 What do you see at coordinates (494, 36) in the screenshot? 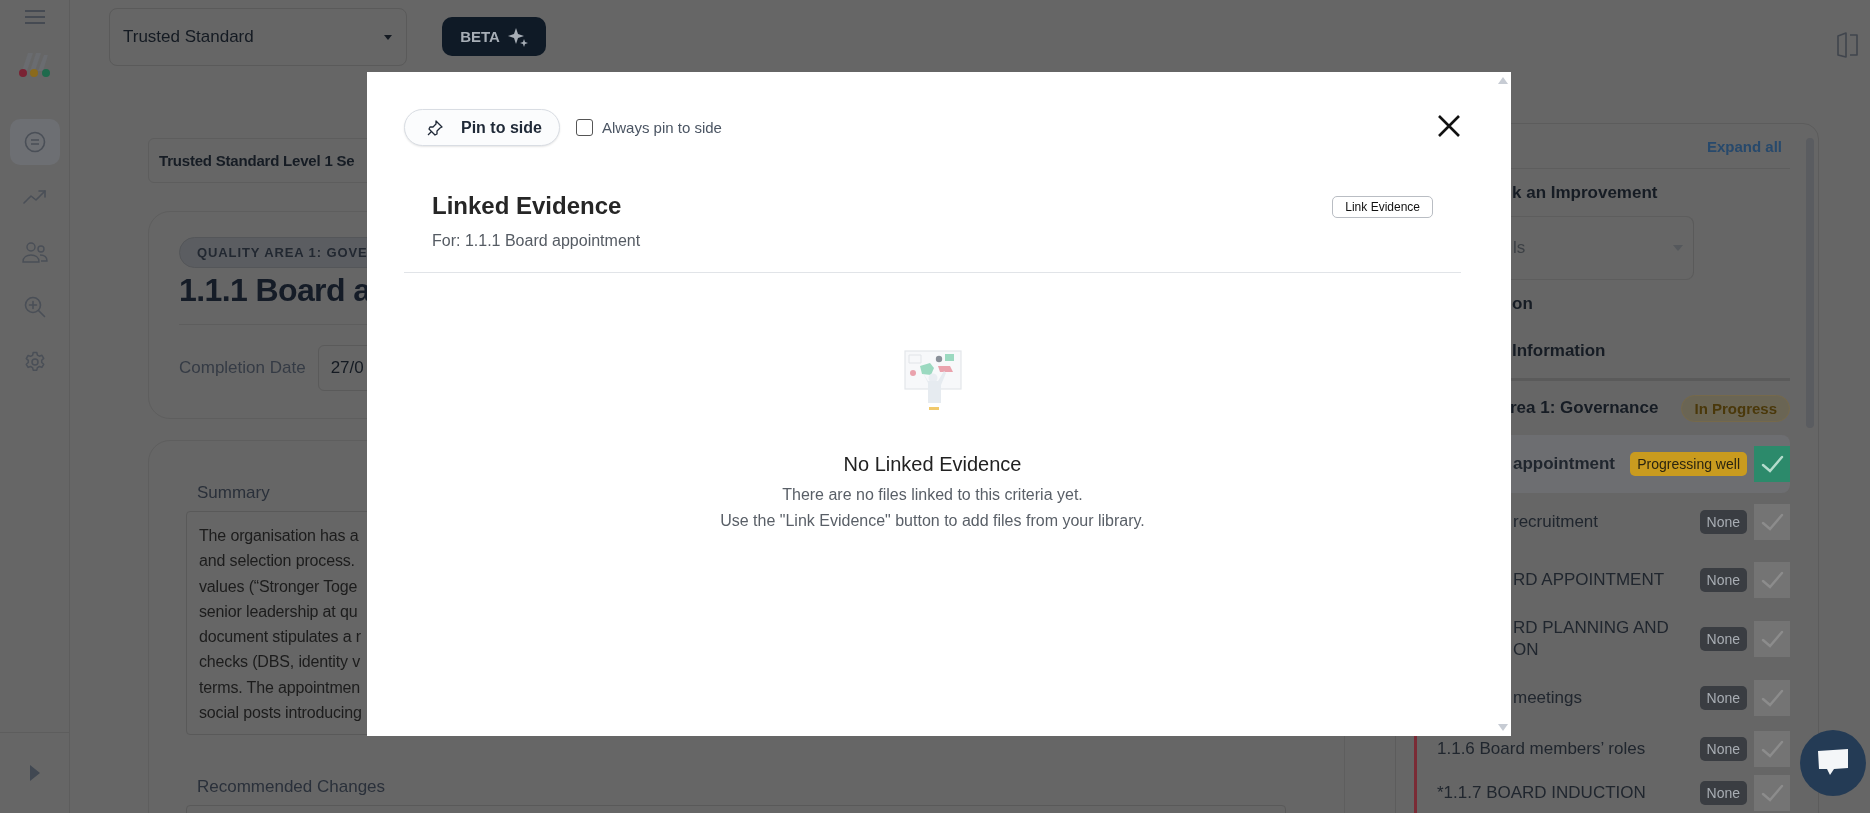
I see `beta-button: BETA` at bounding box center [494, 36].